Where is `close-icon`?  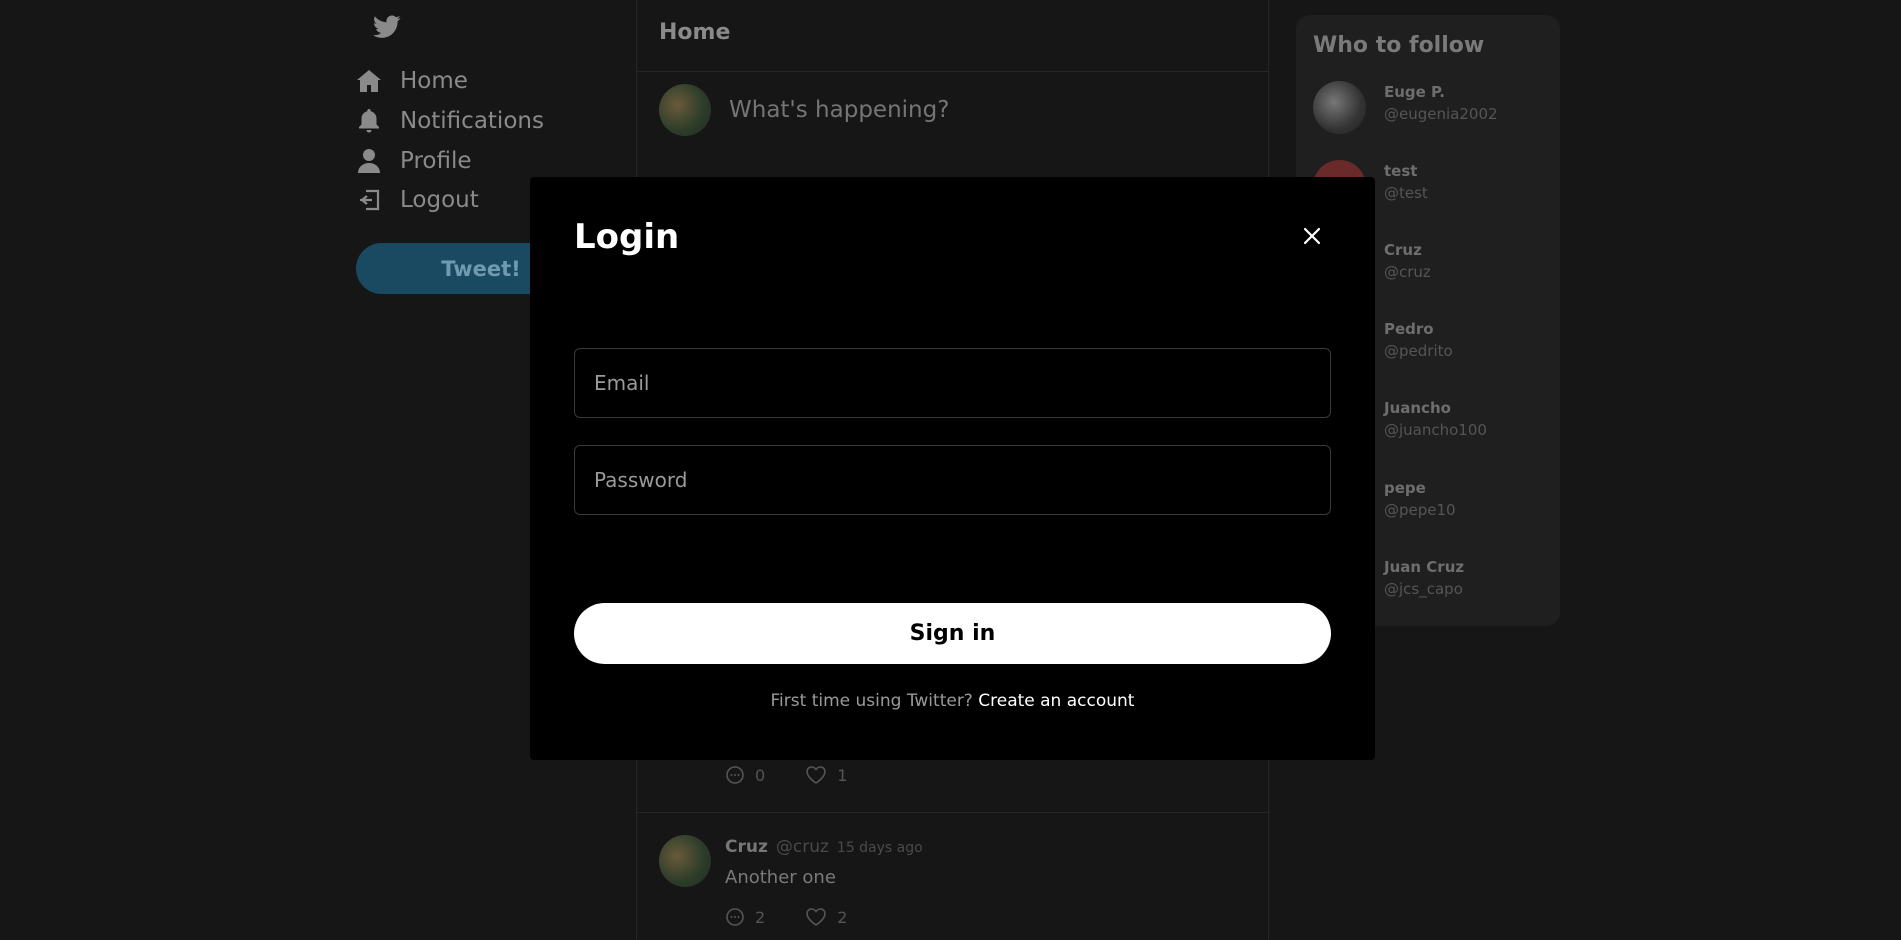 close-icon is located at coordinates (1312, 236).